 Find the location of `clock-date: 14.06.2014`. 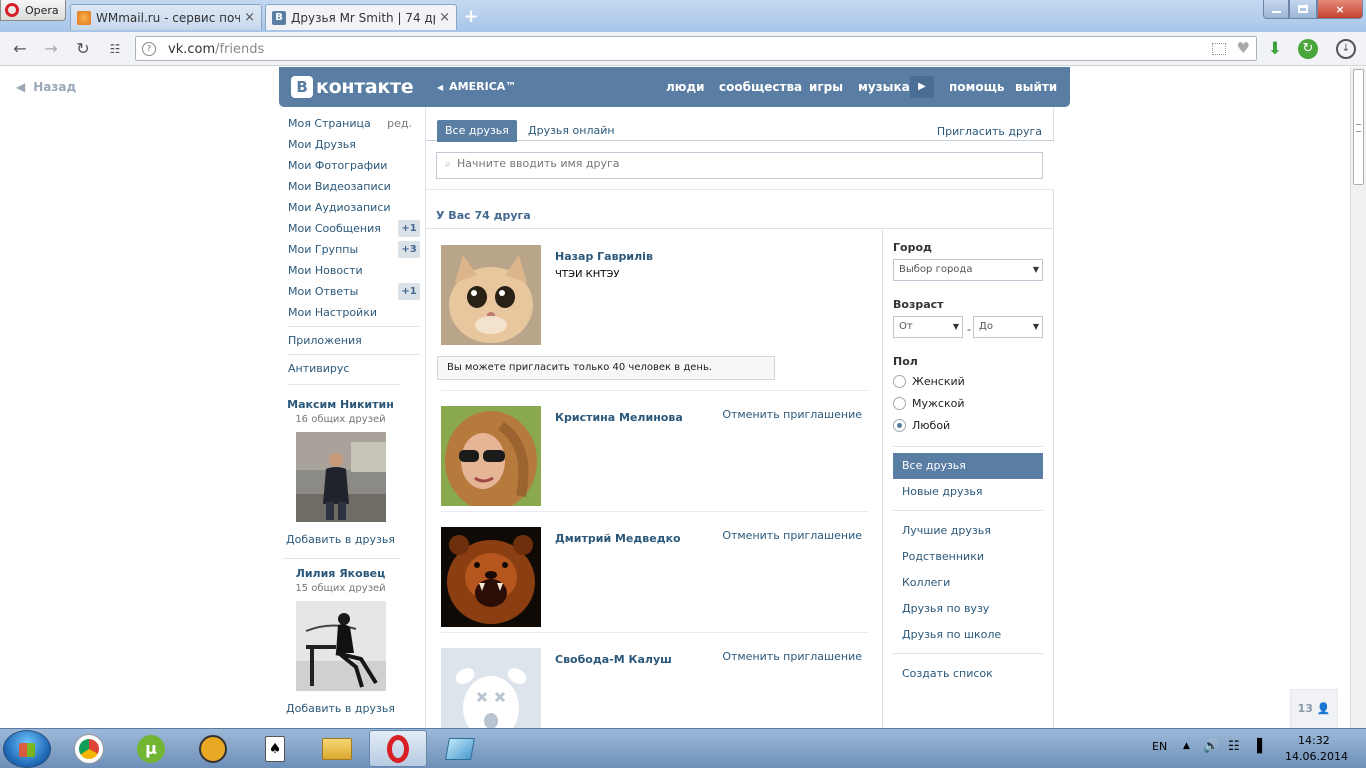

clock-date: 14.06.2014 is located at coordinates (1316, 756).